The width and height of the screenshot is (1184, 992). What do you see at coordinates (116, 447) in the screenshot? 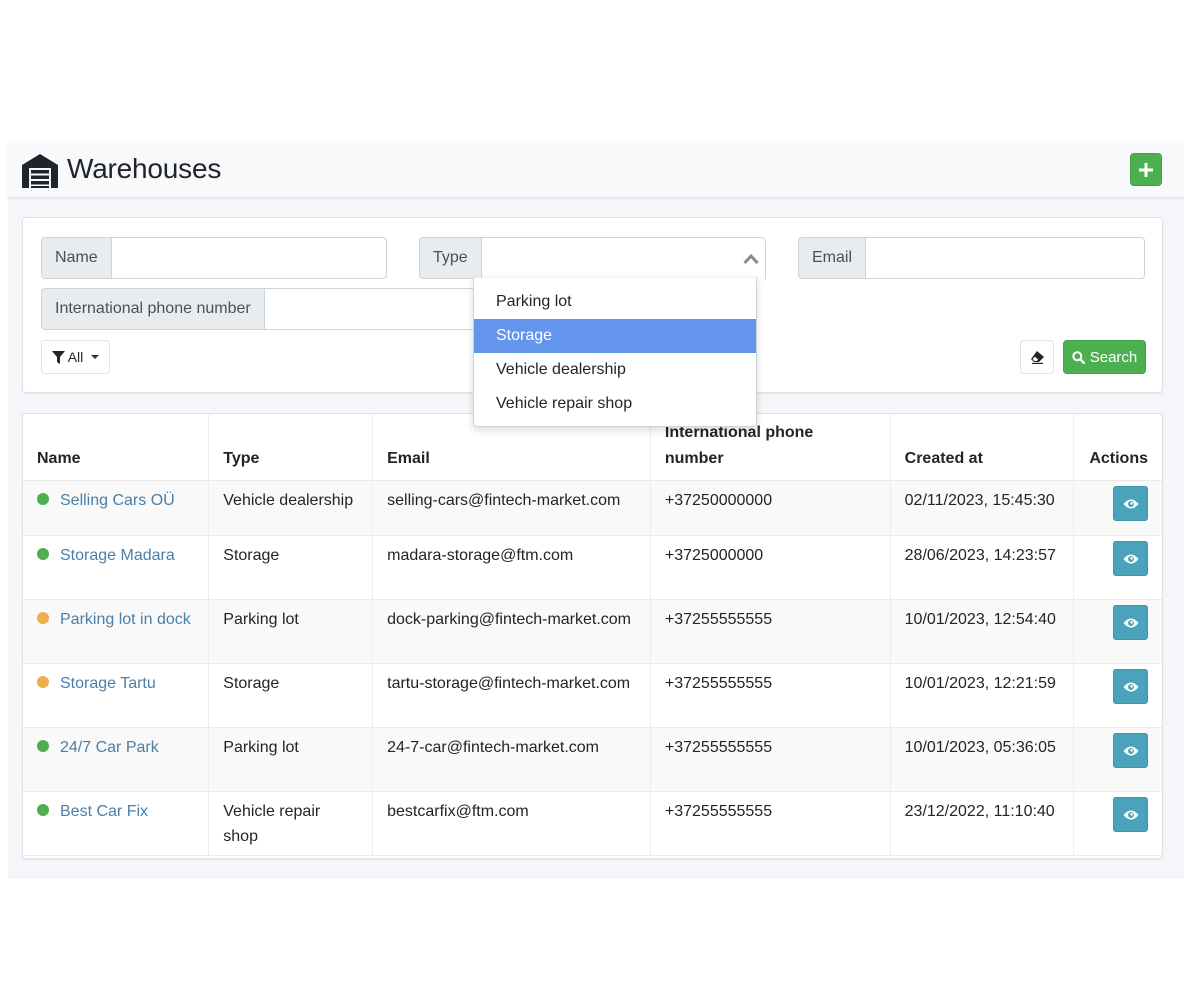
I see `column-header-name: Name` at bounding box center [116, 447].